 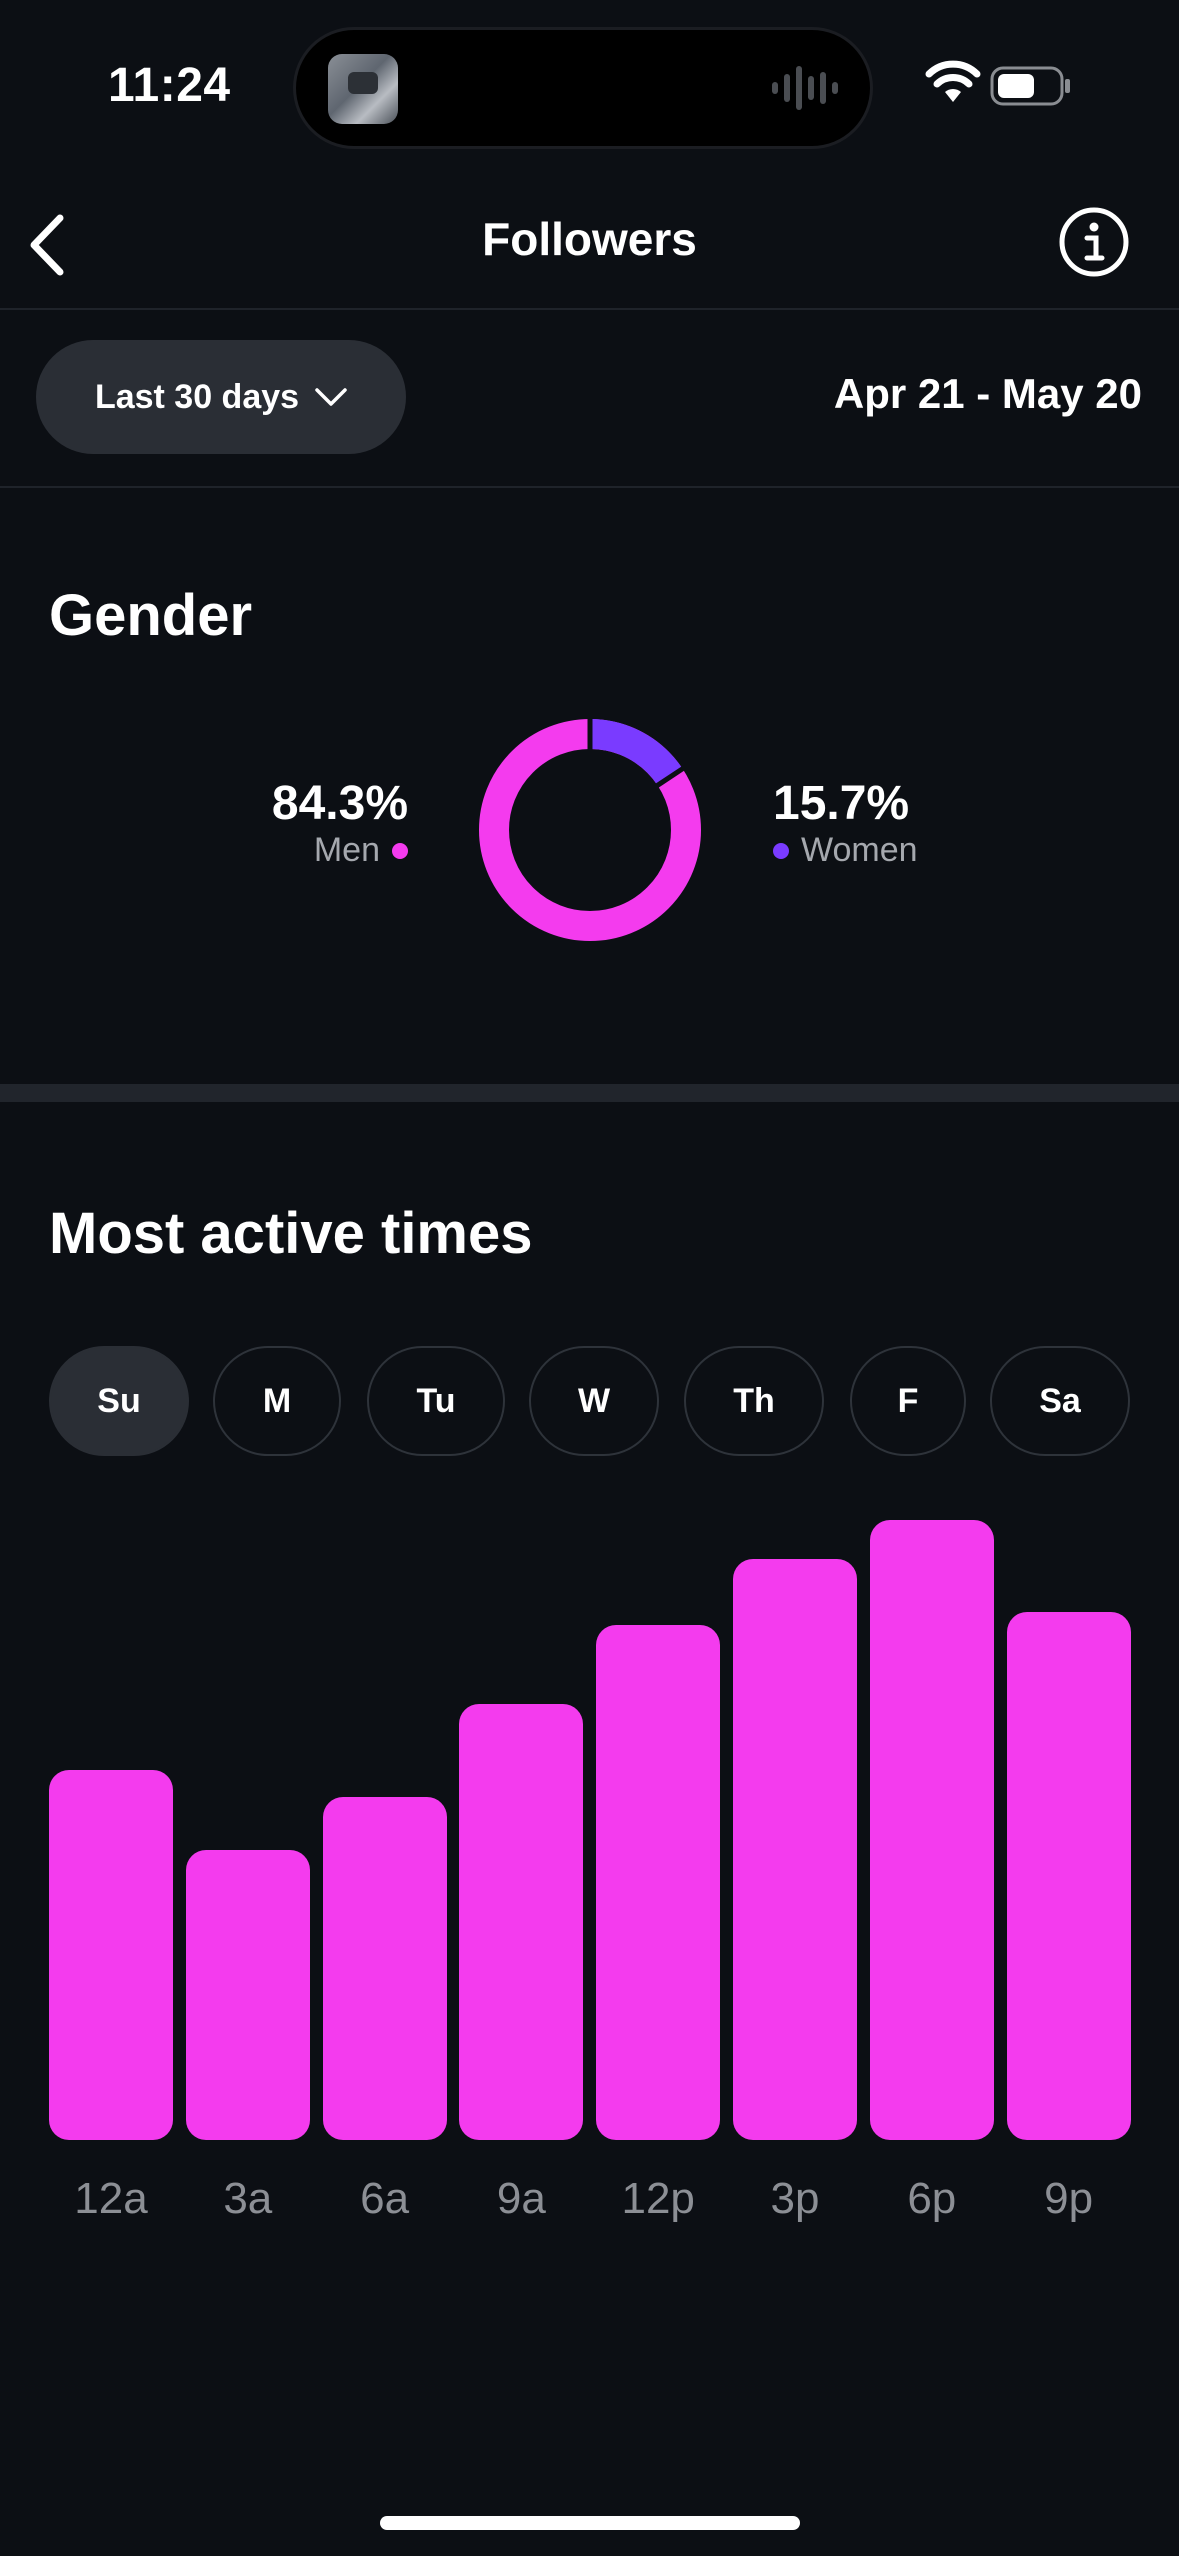 I want to click on wifi-icon, so click(x=953, y=81).